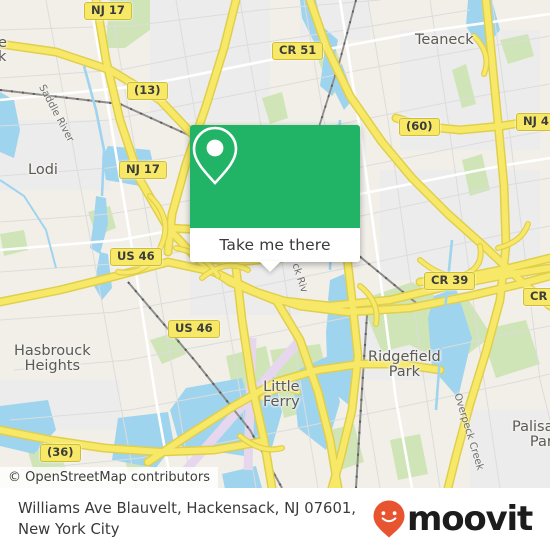 This screenshot has width=550, height=550. I want to click on road-shield: CR 1, so click(536, 297).